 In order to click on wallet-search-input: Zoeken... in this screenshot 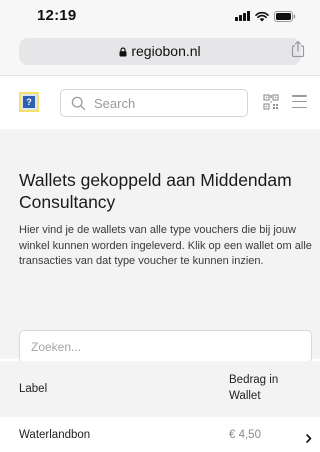, I will do `click(165, 346)`.